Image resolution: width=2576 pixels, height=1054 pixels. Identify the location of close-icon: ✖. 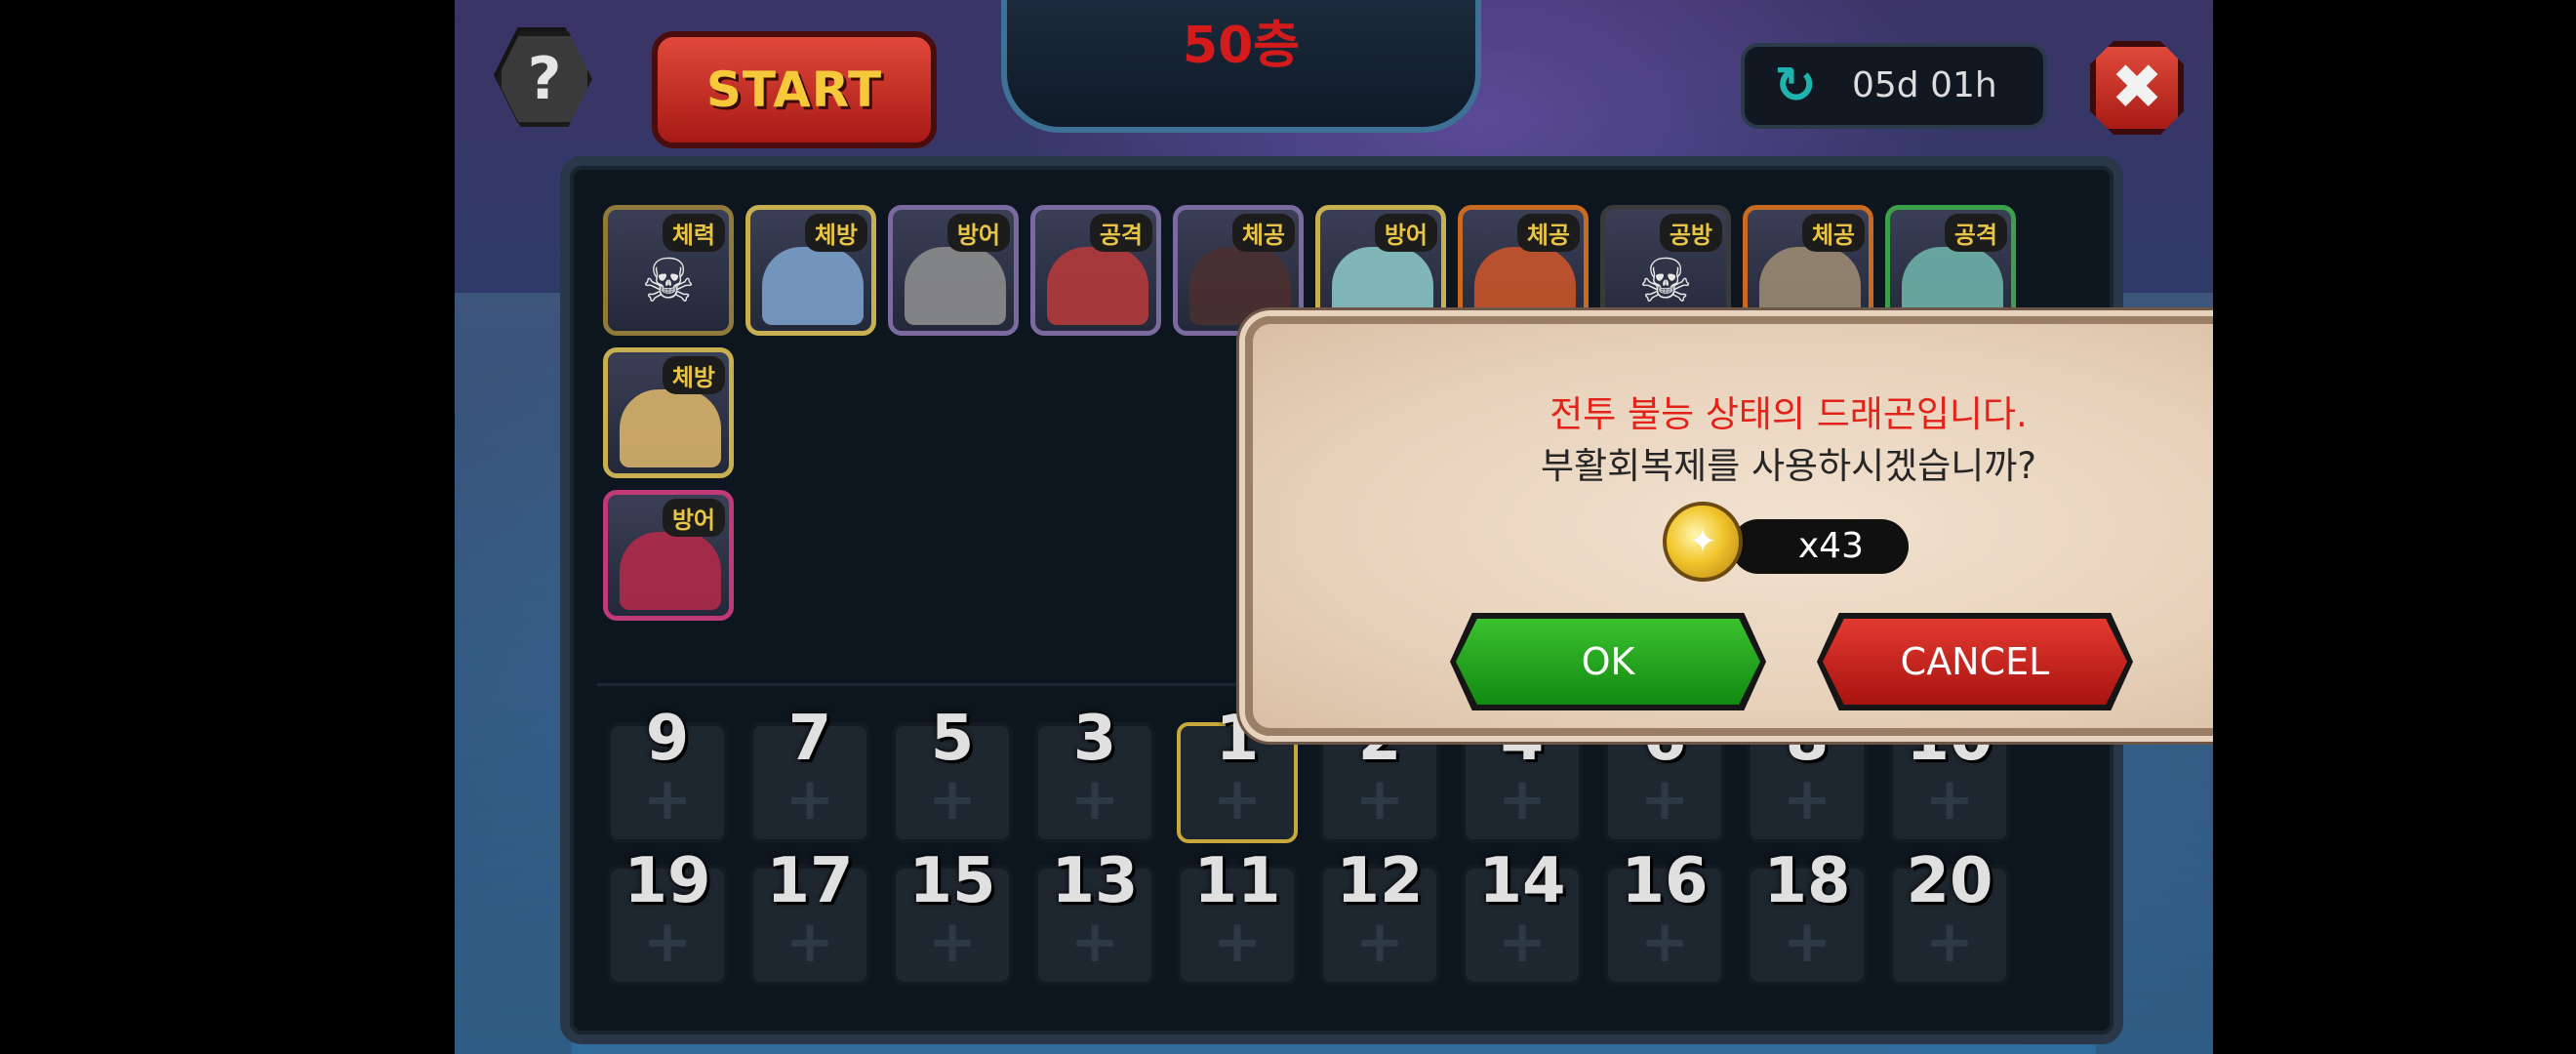
(2137, 88).